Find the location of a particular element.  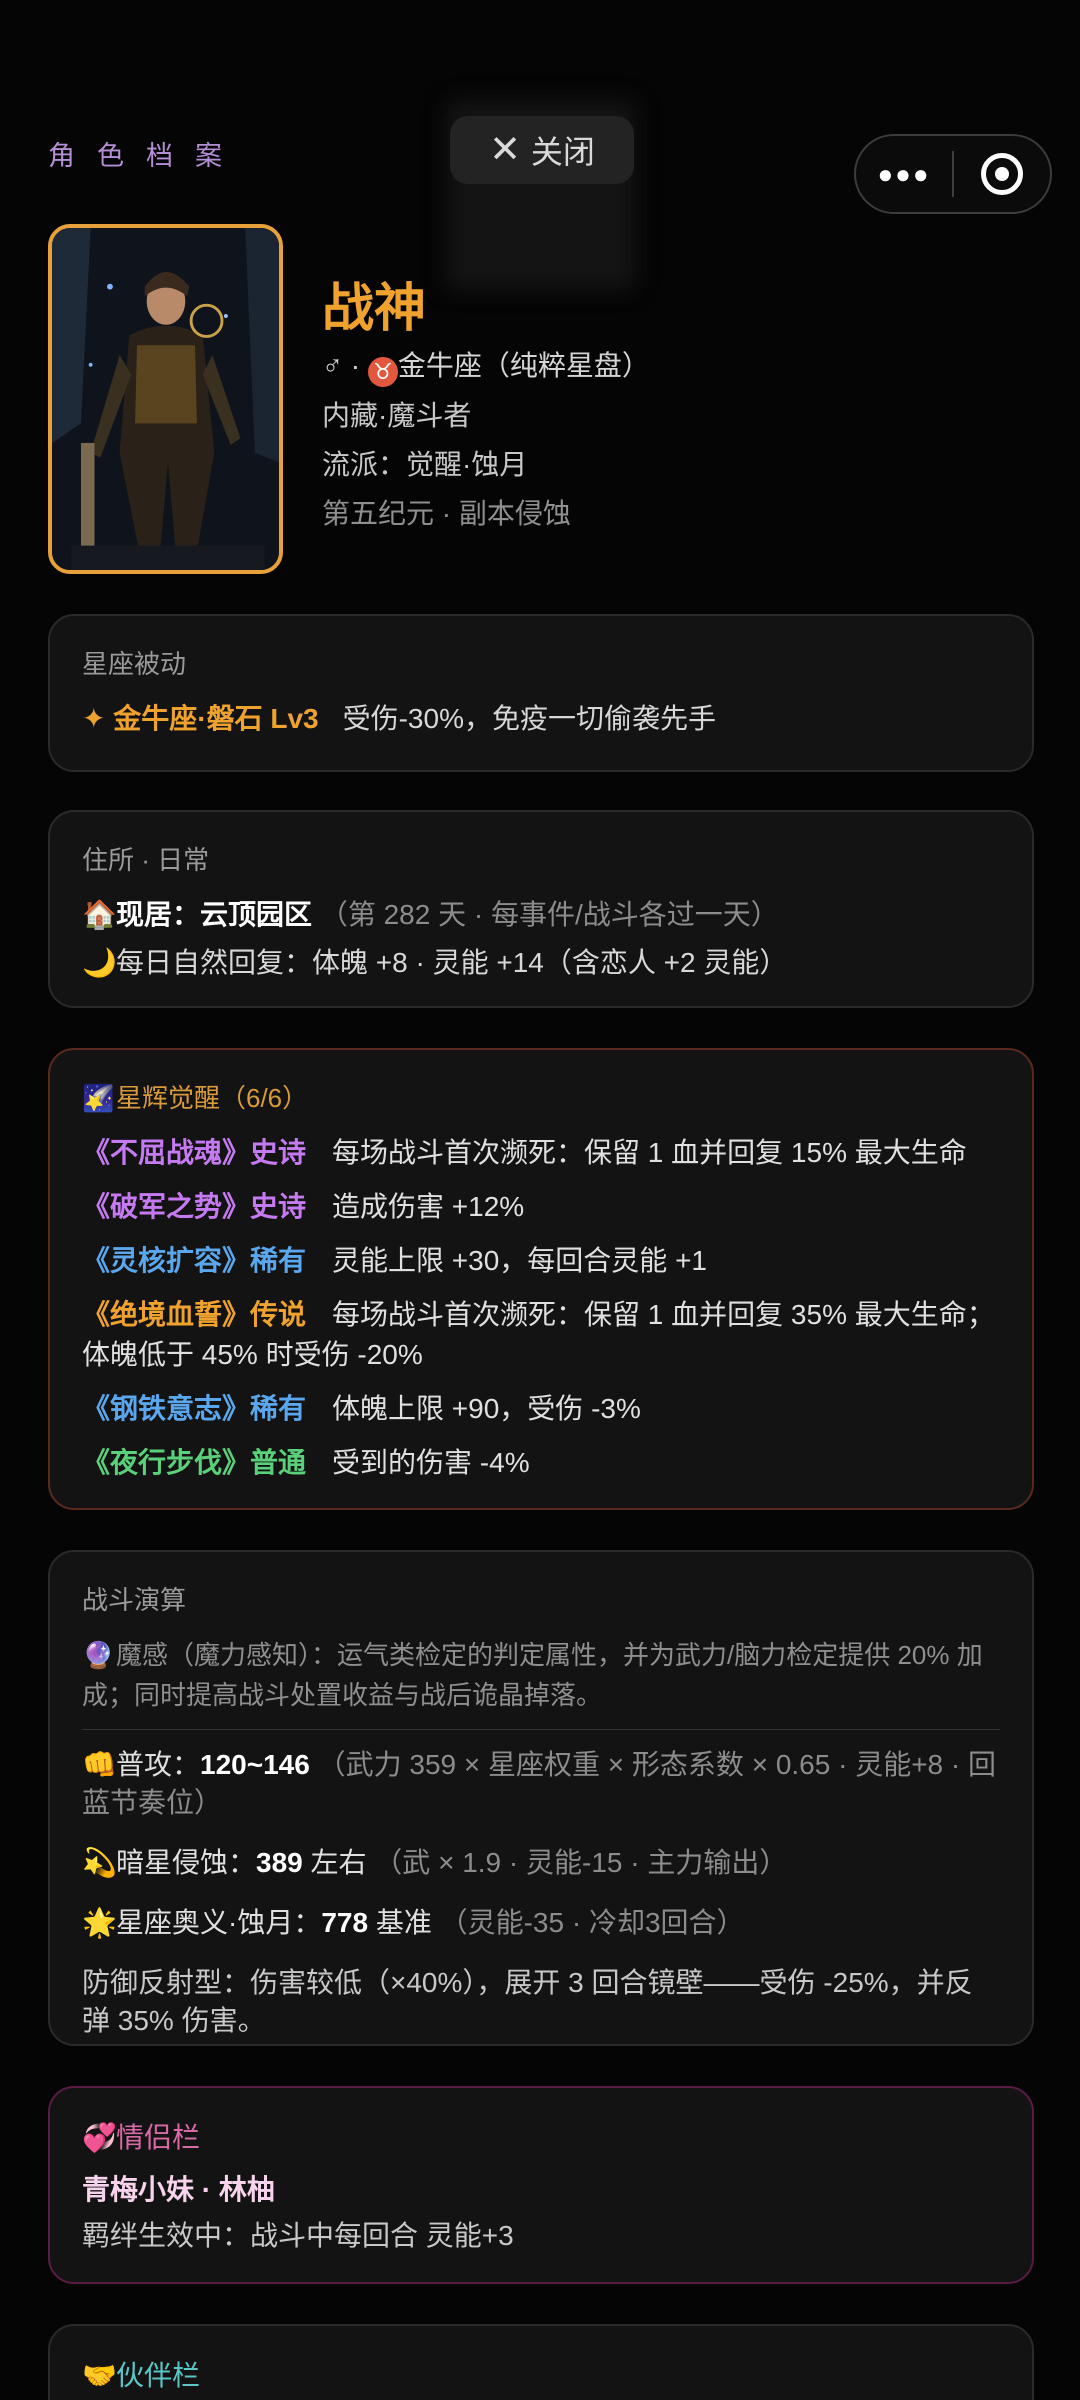

residence-title: 住所 · 日常 is located at coordinates (146, 860).